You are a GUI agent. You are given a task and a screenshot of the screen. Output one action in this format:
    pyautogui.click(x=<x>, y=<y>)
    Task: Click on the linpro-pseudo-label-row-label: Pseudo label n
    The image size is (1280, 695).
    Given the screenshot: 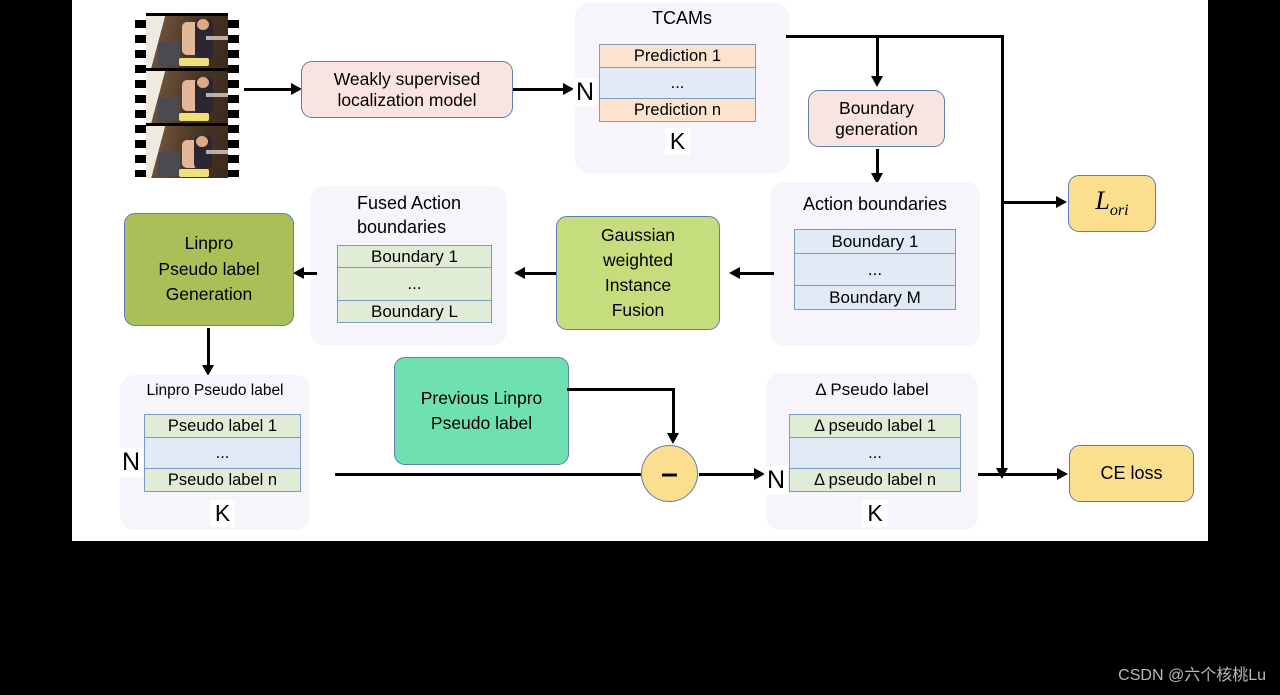 What is the action you would take?
    pyautogui.click(x=222, y=479)
    